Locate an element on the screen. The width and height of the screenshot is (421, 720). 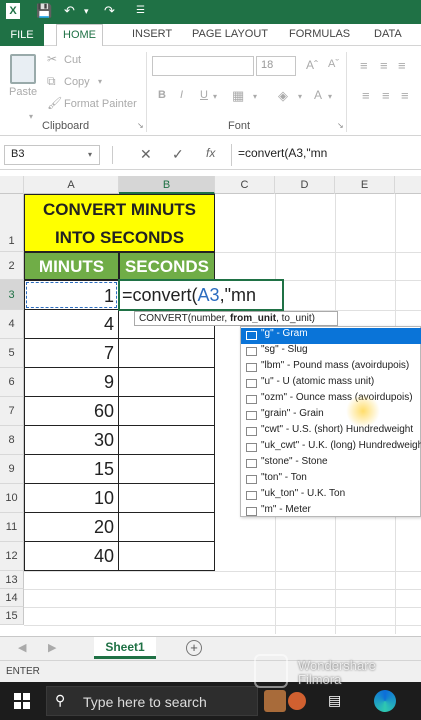
column-header-b: B is located at coordinates (167, 185).